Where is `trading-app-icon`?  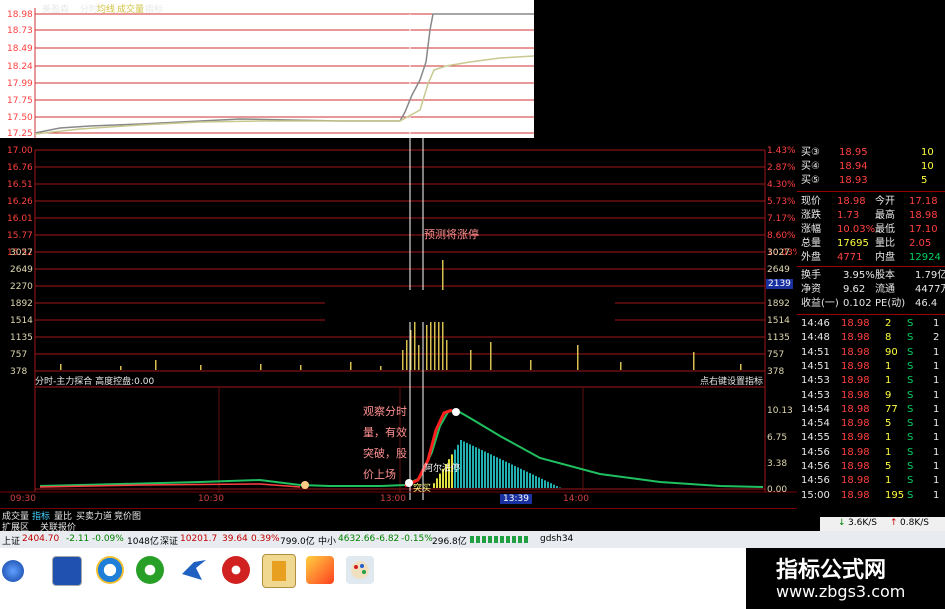 trading-app-icon is located at coordinates (320, 570).